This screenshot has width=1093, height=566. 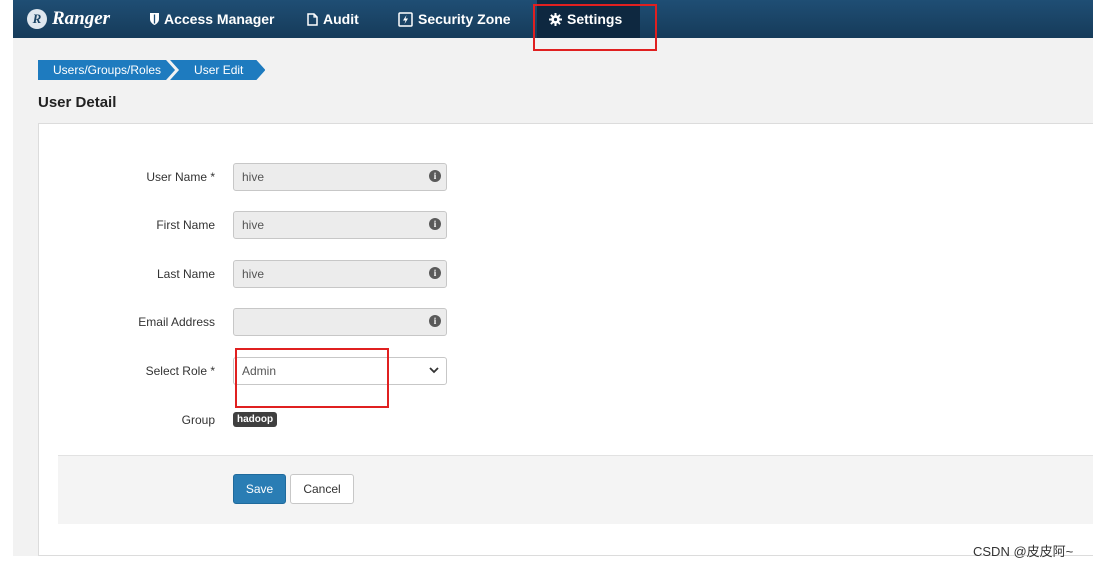 I want to click on watermark: CSDN @皮皮阿~, so click(x=1023, y=551).